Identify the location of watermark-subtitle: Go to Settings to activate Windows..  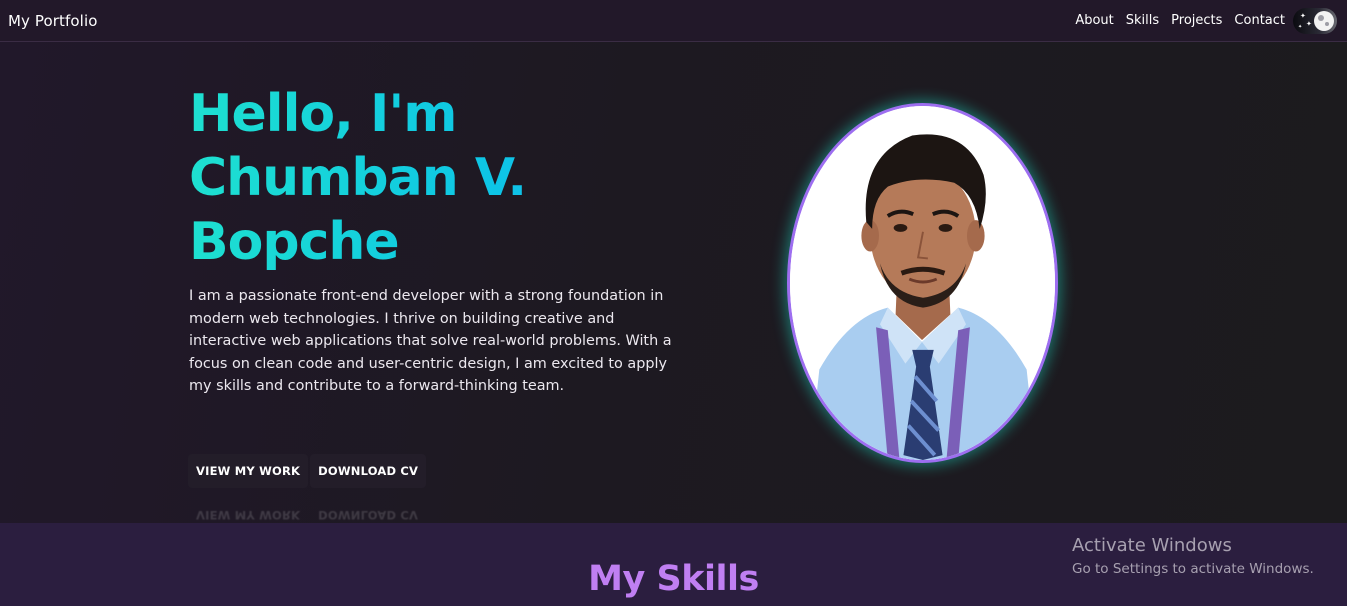
(1193, 569).